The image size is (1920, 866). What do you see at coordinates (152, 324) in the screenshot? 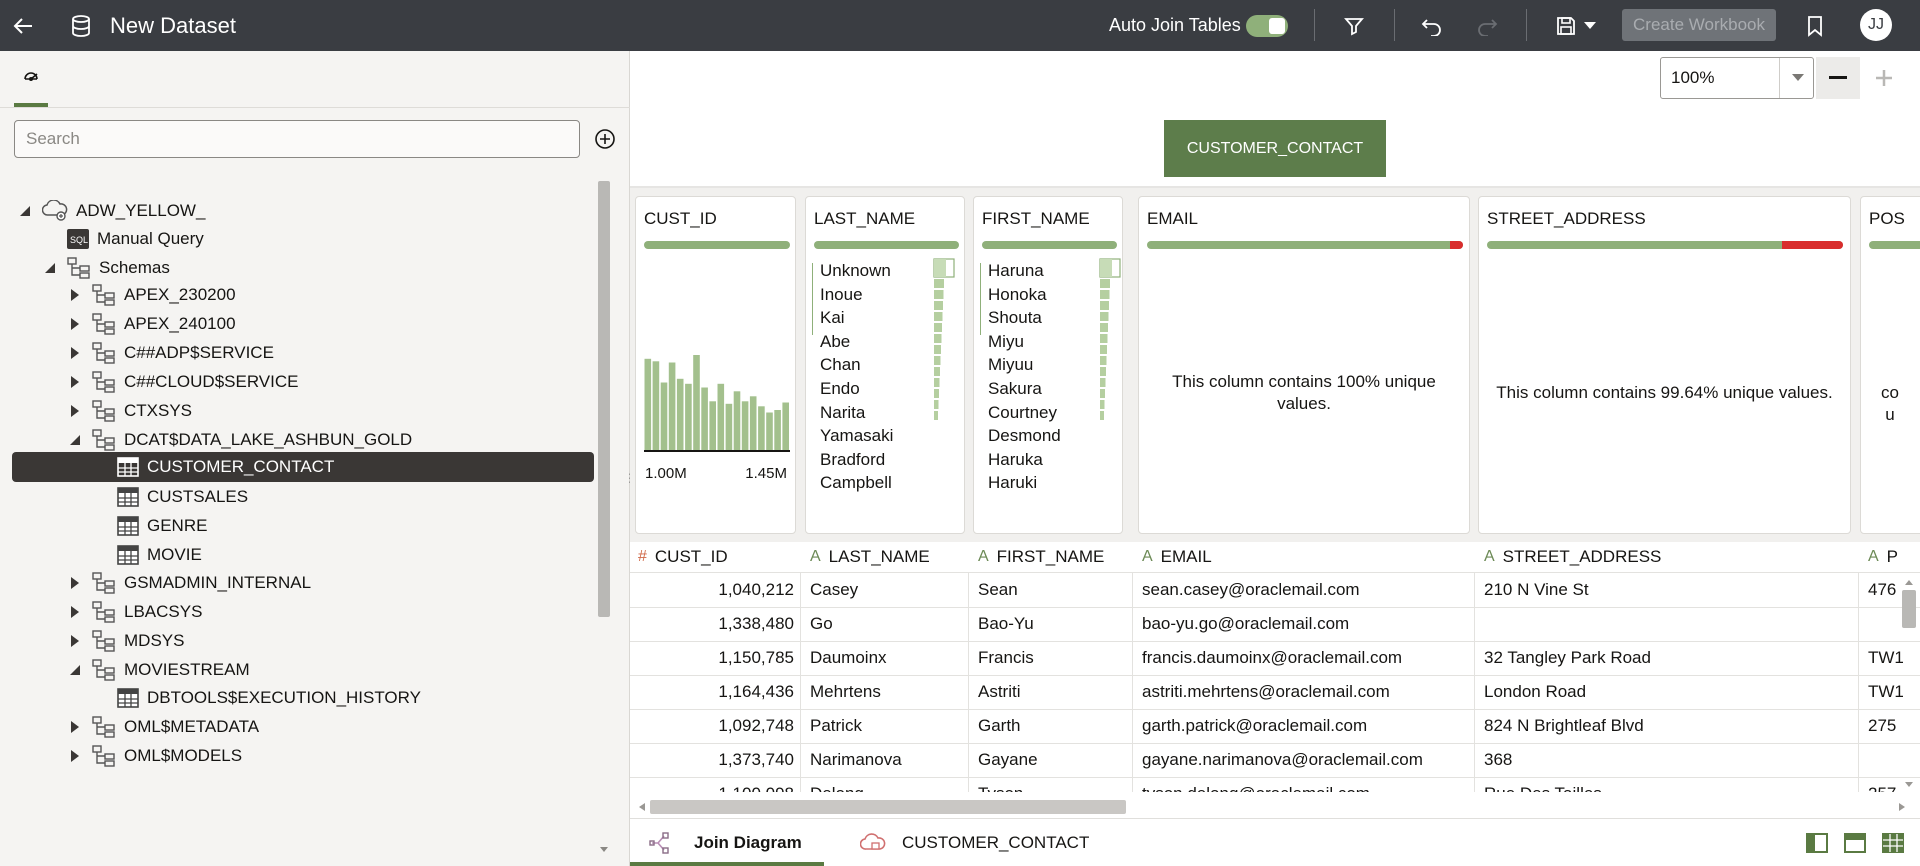
I see `tree-item-apex-240100: APEX_240100` at bounding box center [152, 324].